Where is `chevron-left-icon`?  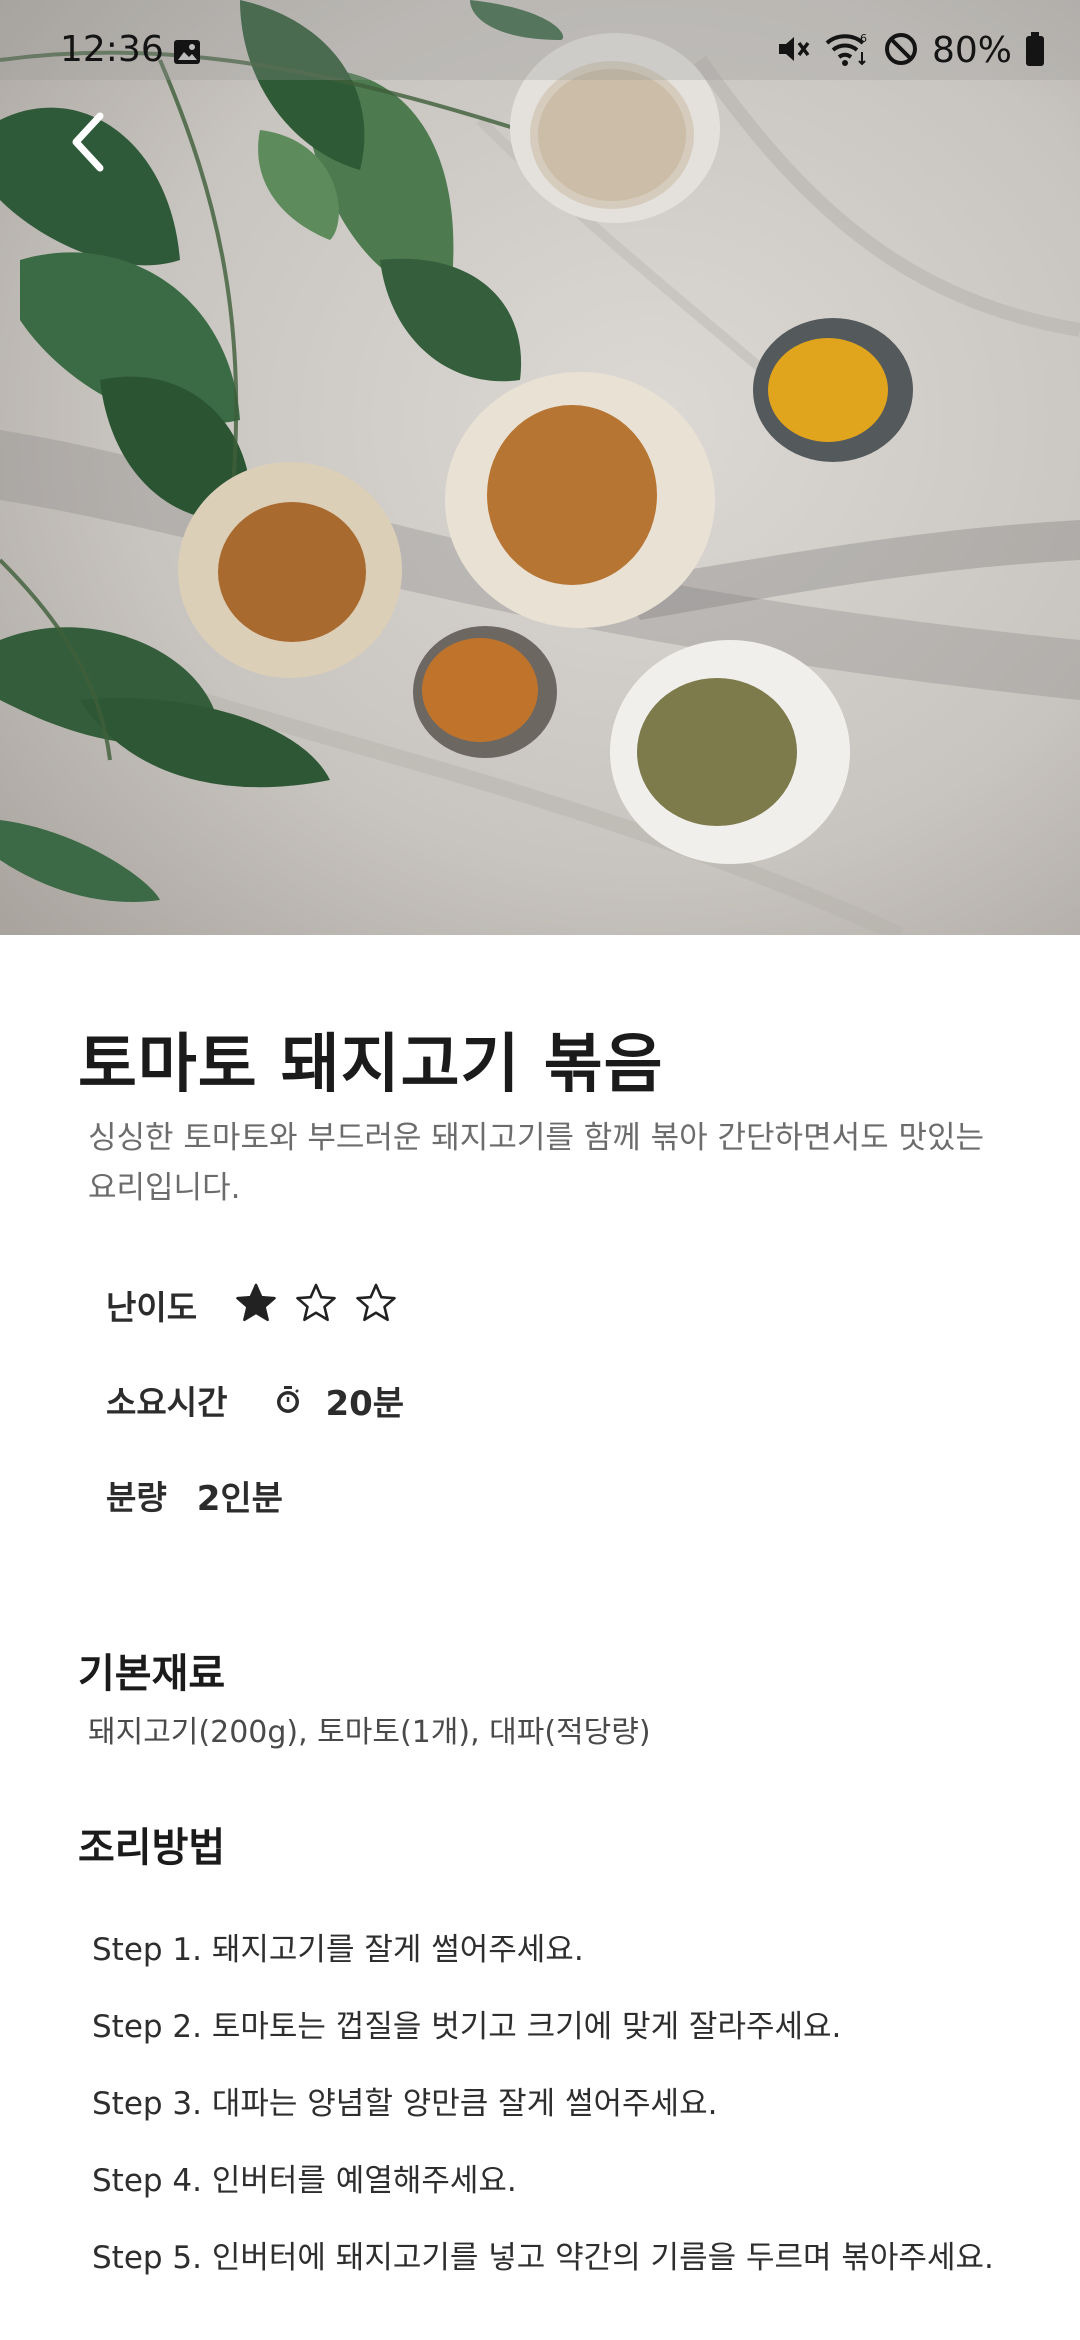
chevron-left-icon is located at coordinates (88, 144).